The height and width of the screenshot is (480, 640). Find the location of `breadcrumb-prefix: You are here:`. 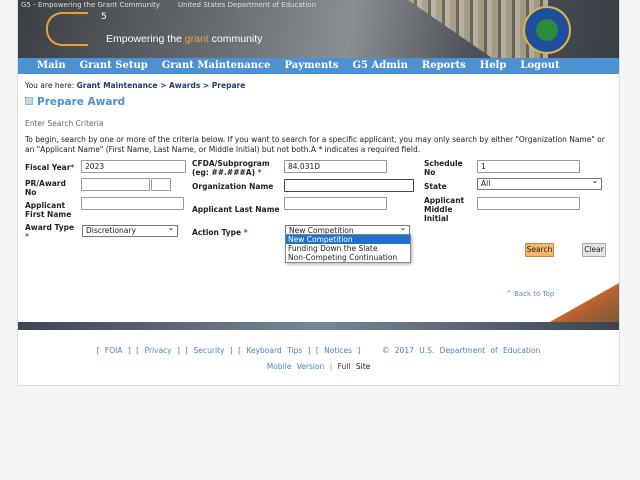

breadcrumb-prefix: You are here: is located at coordinates (51, 85).